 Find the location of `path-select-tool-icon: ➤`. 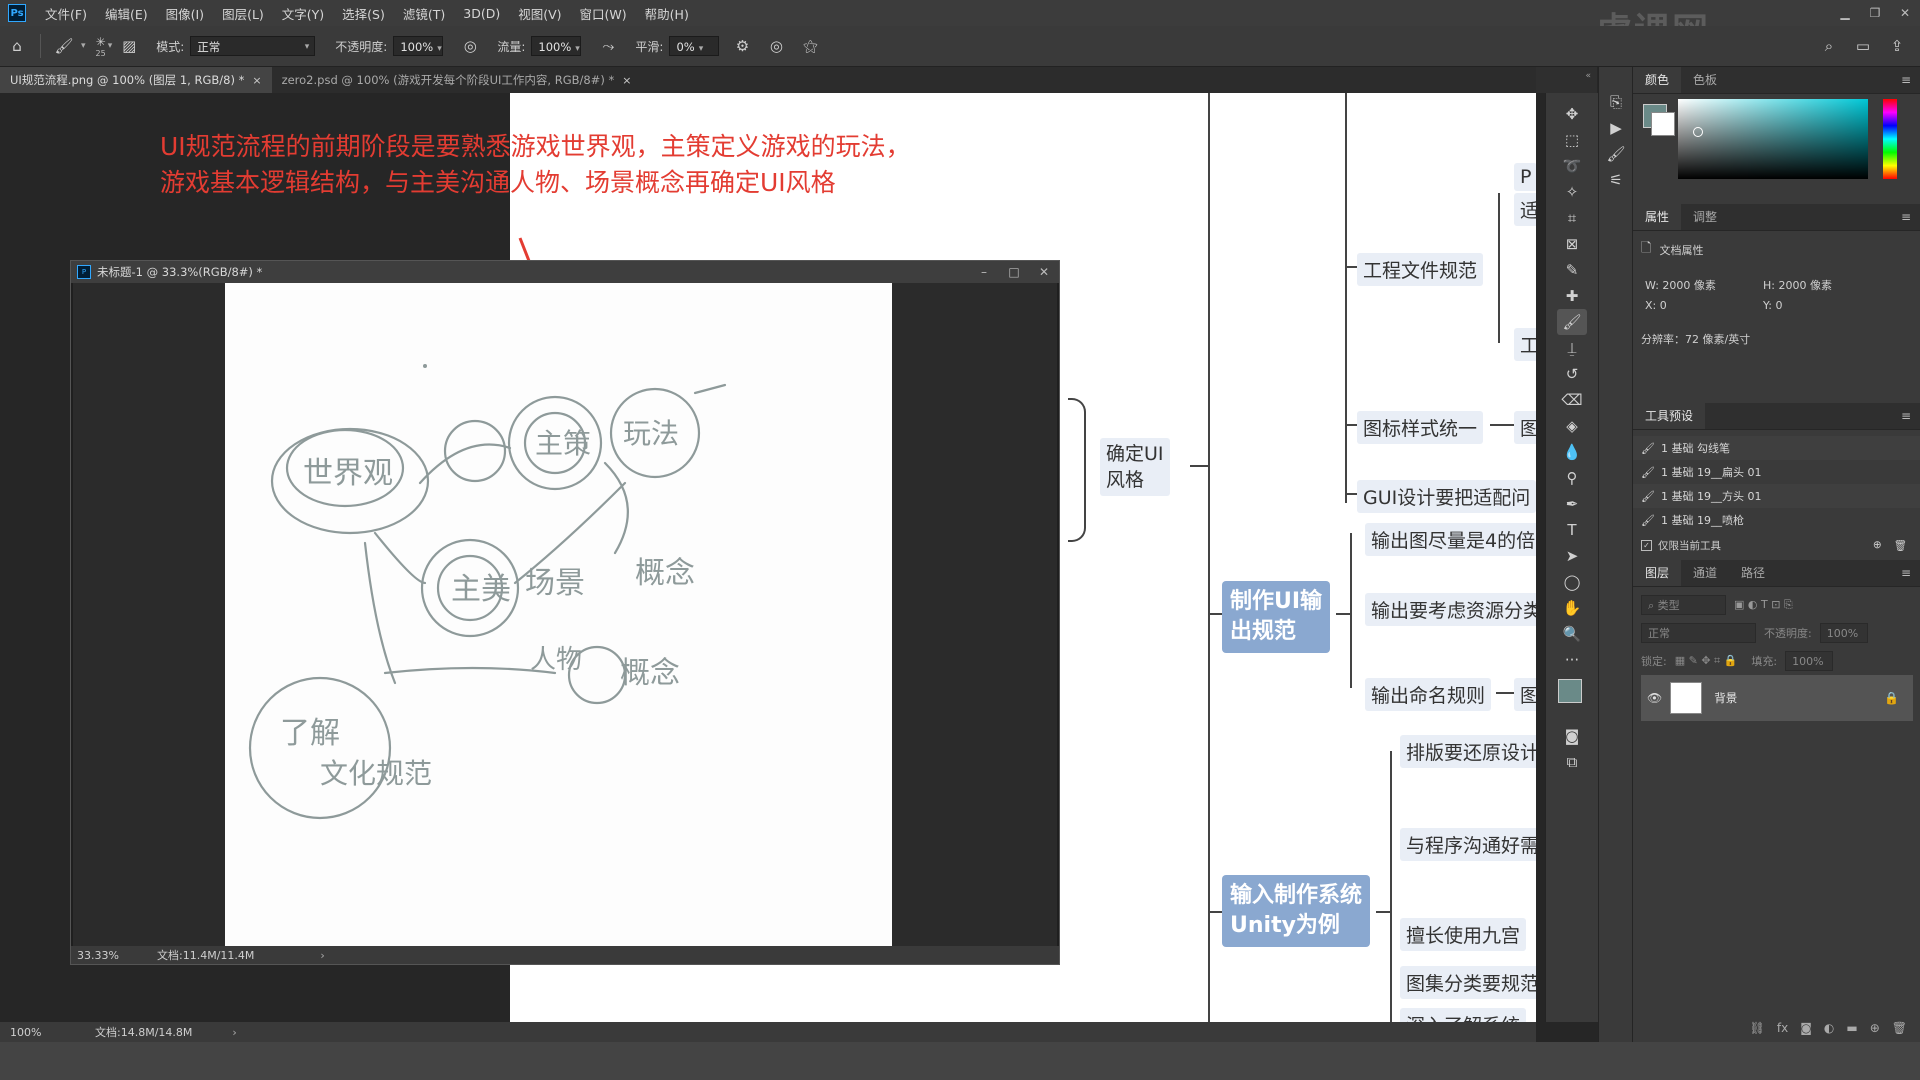

path-select-tool-icon: ➤ is located at coordinates (1572, 556).